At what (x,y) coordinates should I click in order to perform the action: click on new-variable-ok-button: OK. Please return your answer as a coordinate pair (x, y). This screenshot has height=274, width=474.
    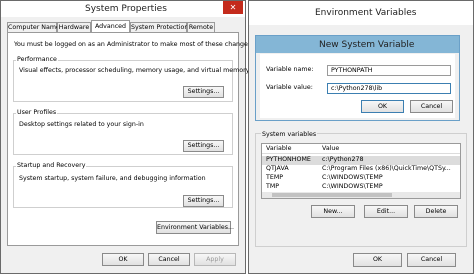
    Looking at the image, I should click on (382, 106).